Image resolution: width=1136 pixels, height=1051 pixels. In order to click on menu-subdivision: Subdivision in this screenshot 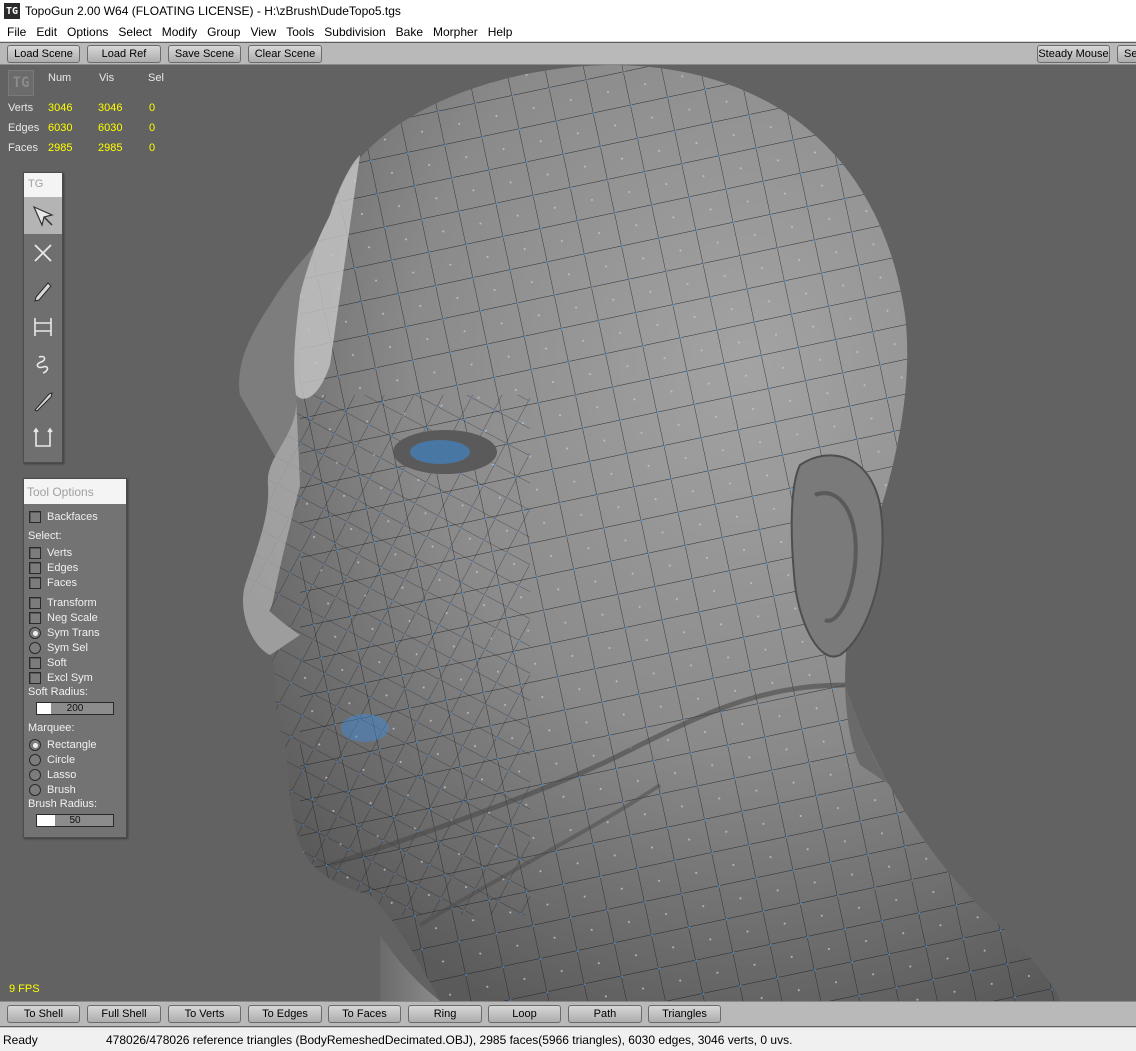, I will do `click(354, 32)`.